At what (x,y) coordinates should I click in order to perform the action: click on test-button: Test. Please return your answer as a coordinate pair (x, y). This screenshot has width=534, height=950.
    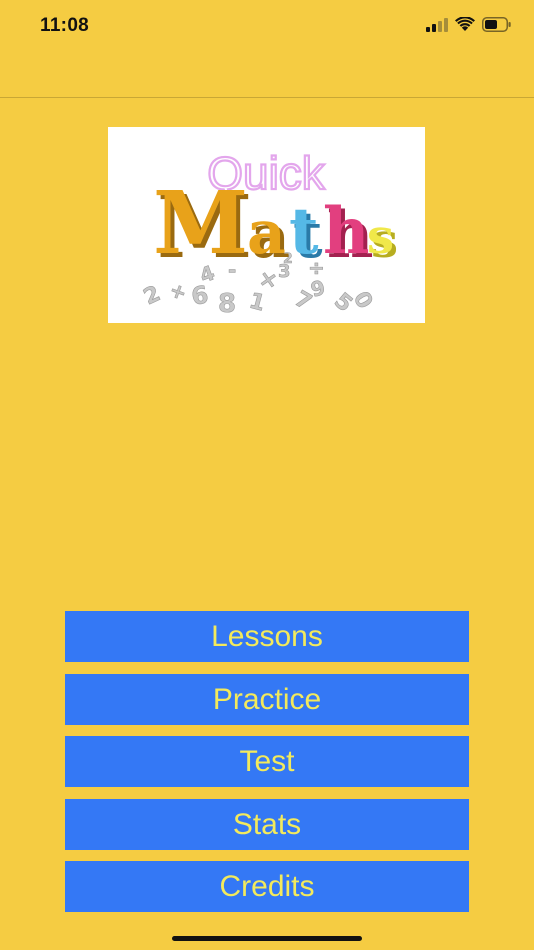
    Looking at the image, I should click on (267, 761).